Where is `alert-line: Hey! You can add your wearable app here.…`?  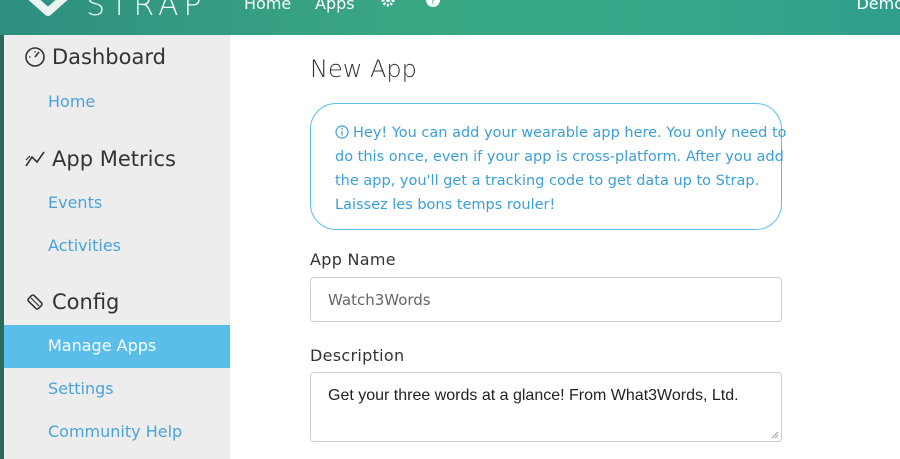
alert-line: Hey! You can add your wearable app here.… is located at coordinates (561, 133).